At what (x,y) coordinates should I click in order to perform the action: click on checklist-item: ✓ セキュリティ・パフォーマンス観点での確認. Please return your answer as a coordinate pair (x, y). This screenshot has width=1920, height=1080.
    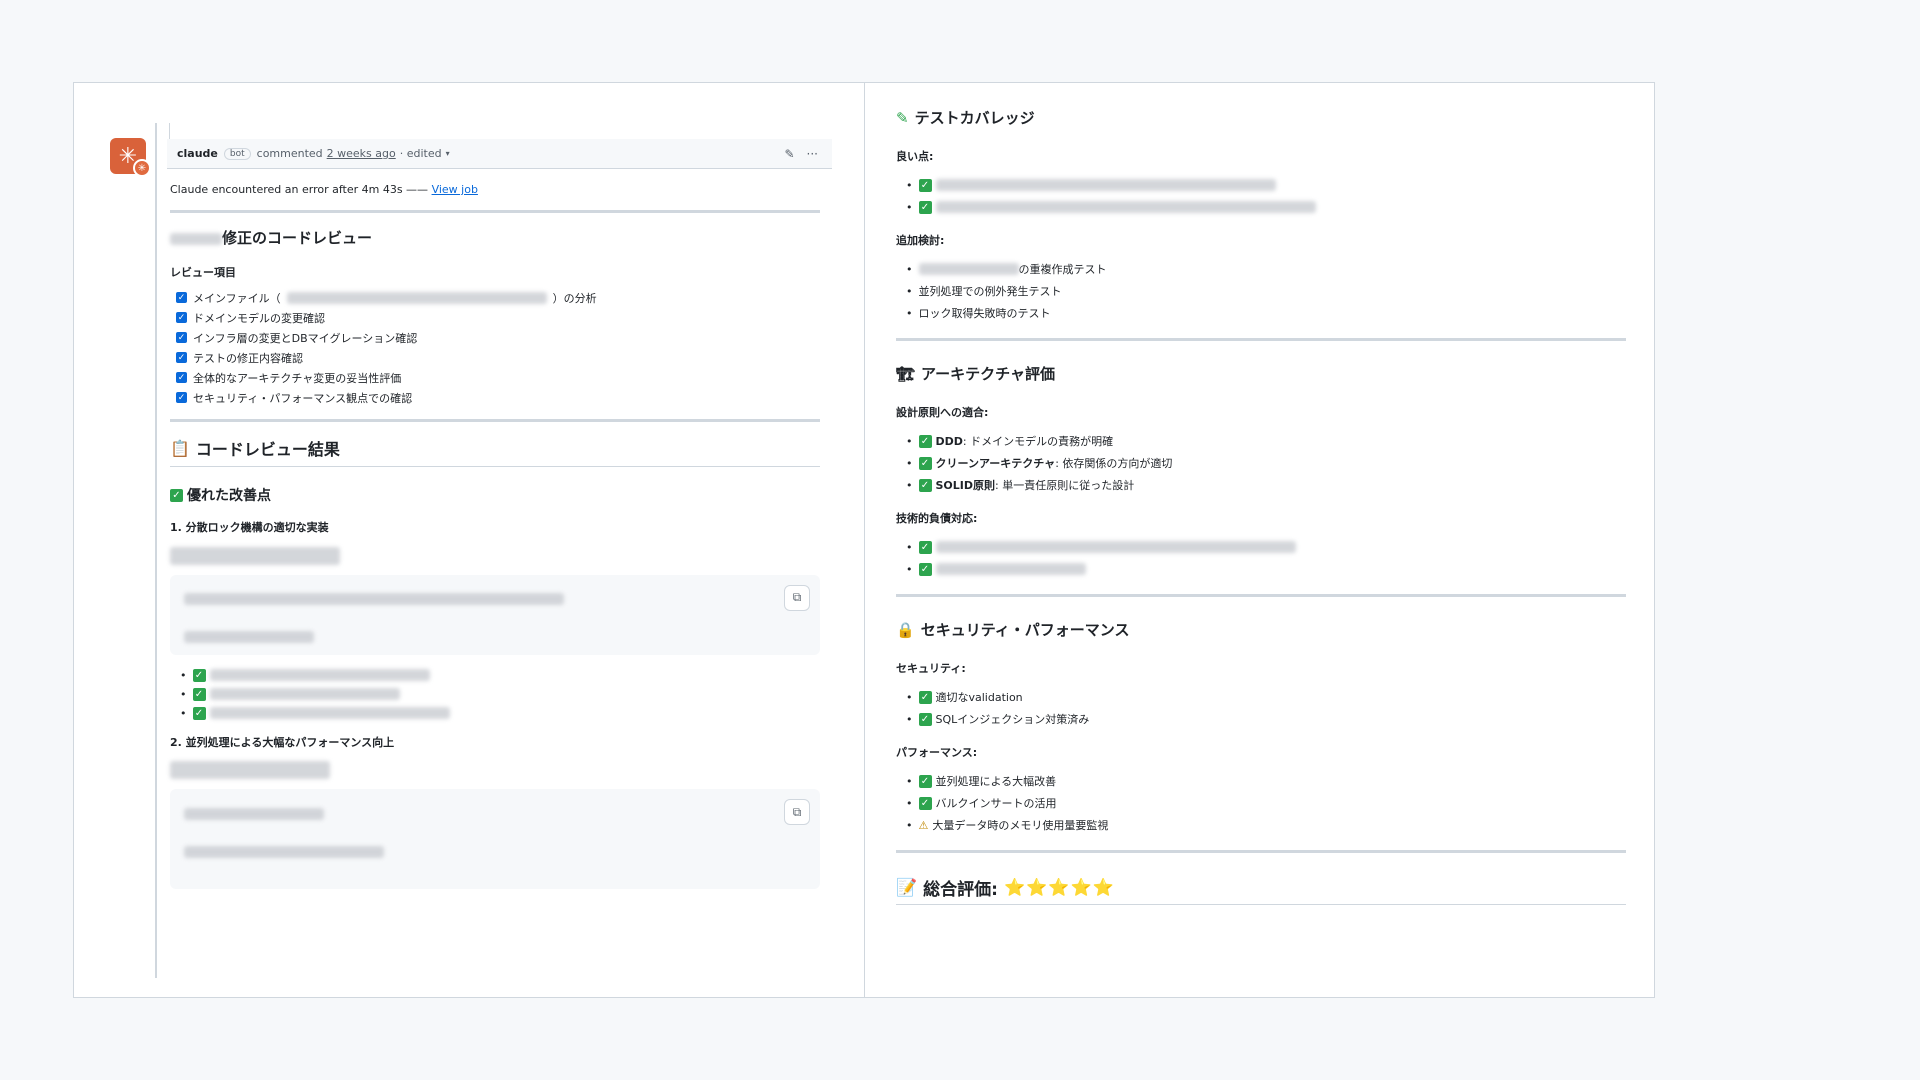
    Looking at the image, I should click on (294, 398).